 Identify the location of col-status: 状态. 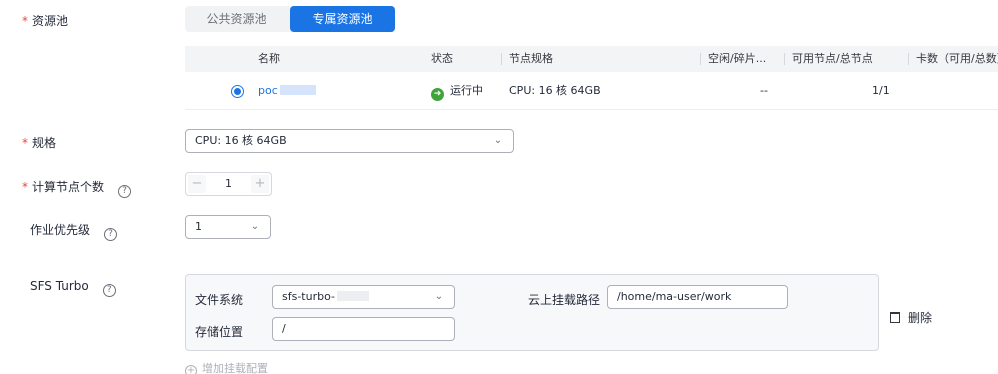
(442, 58).